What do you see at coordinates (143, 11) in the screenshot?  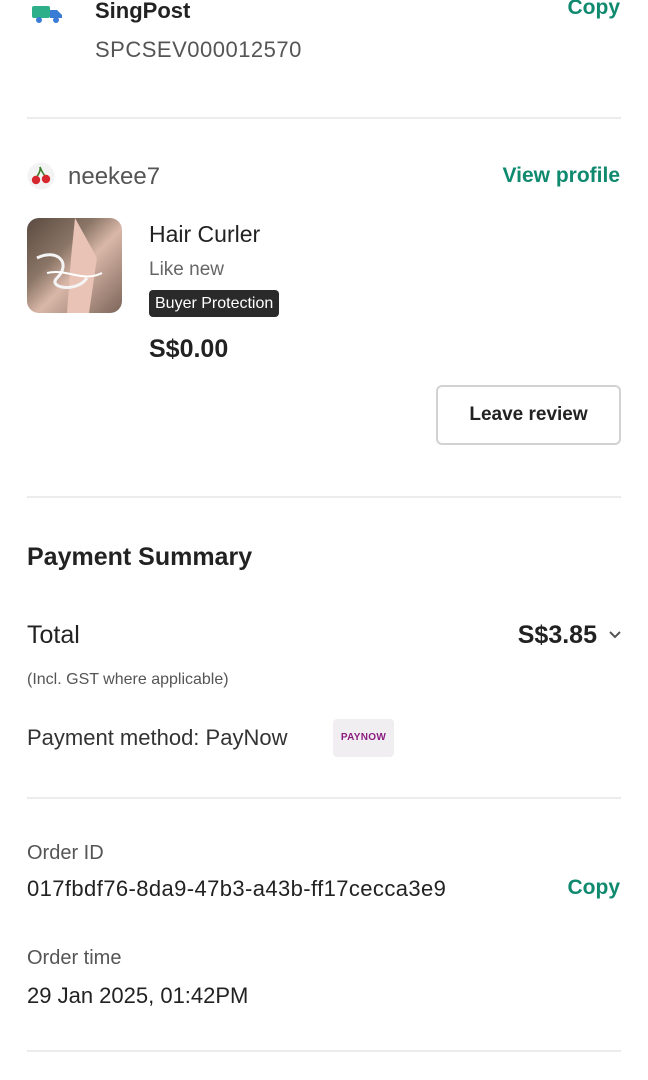 I see `carrier-name: SingPost` at bounding box center [143, 11].